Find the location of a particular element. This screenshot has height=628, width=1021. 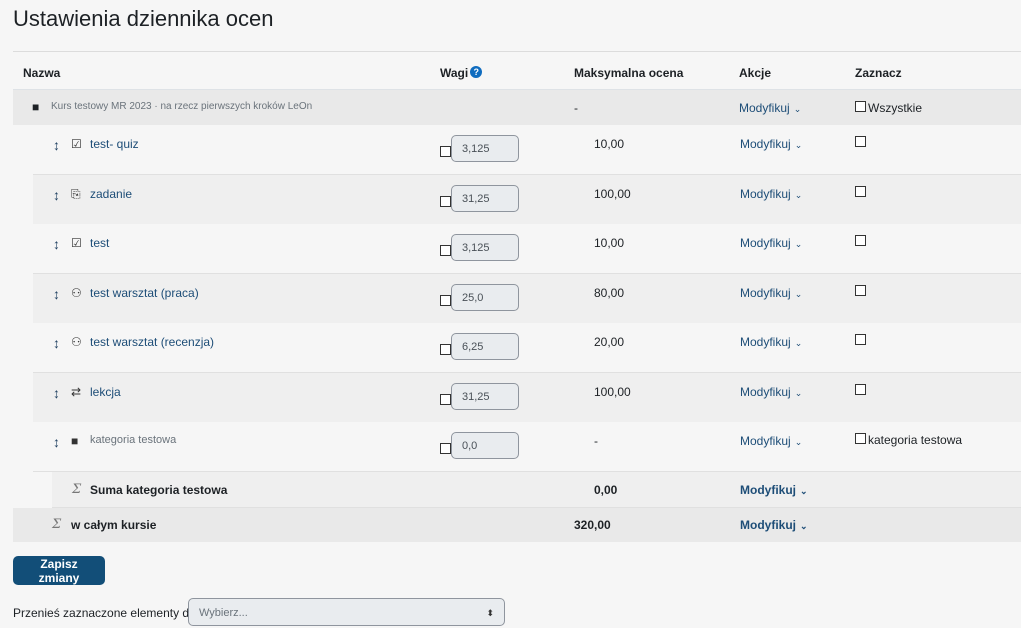

category-total-row: Σ Suma kategoria testowa 0,00 Modyfikuj ⌄ is located at coordinates (536, 490).